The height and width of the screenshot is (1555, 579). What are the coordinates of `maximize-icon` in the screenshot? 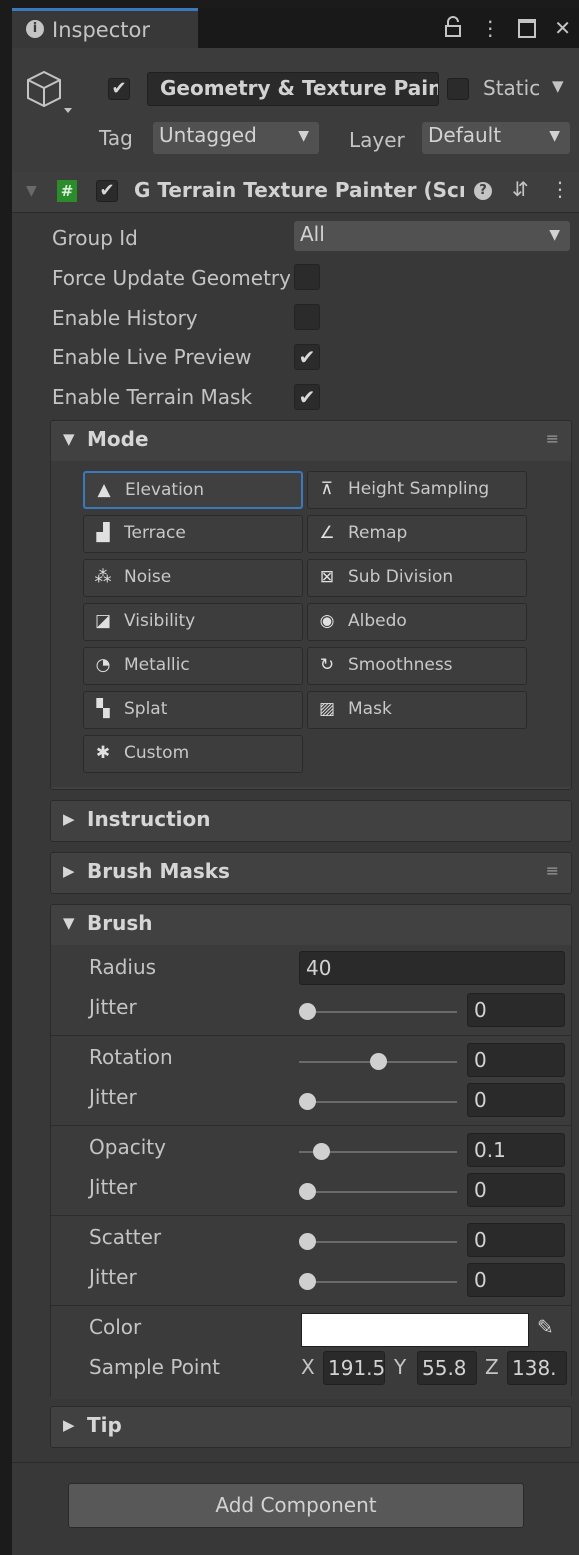 It's located at (527, 28).